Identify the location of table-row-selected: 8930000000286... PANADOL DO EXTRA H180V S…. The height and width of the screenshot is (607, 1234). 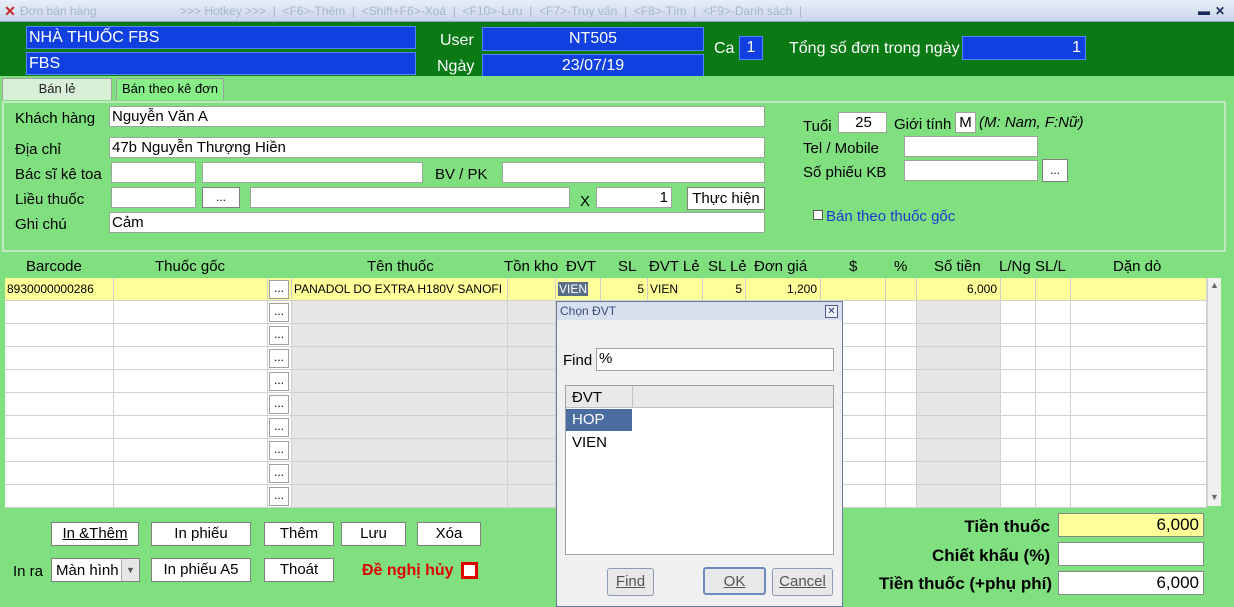
(606, 289).